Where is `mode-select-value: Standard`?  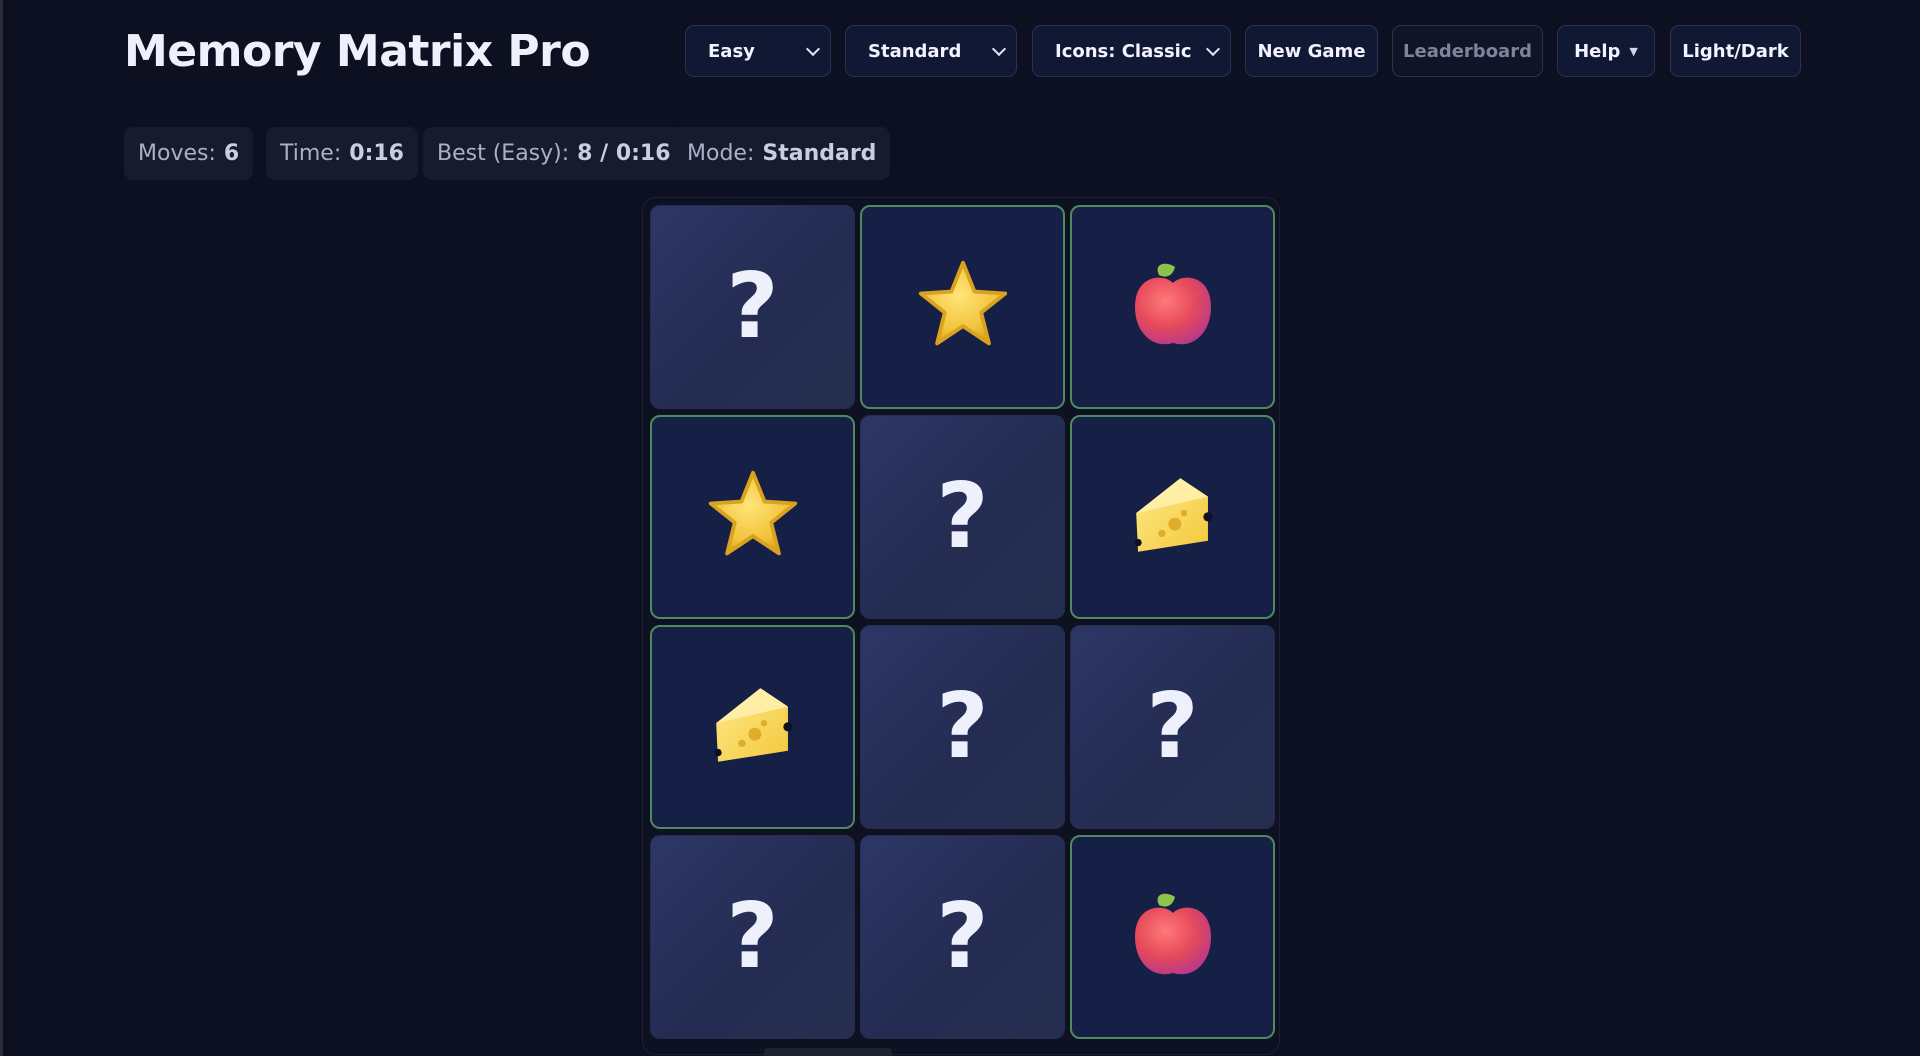
mode-select-value: Standard is located at coordinates (915, 51).